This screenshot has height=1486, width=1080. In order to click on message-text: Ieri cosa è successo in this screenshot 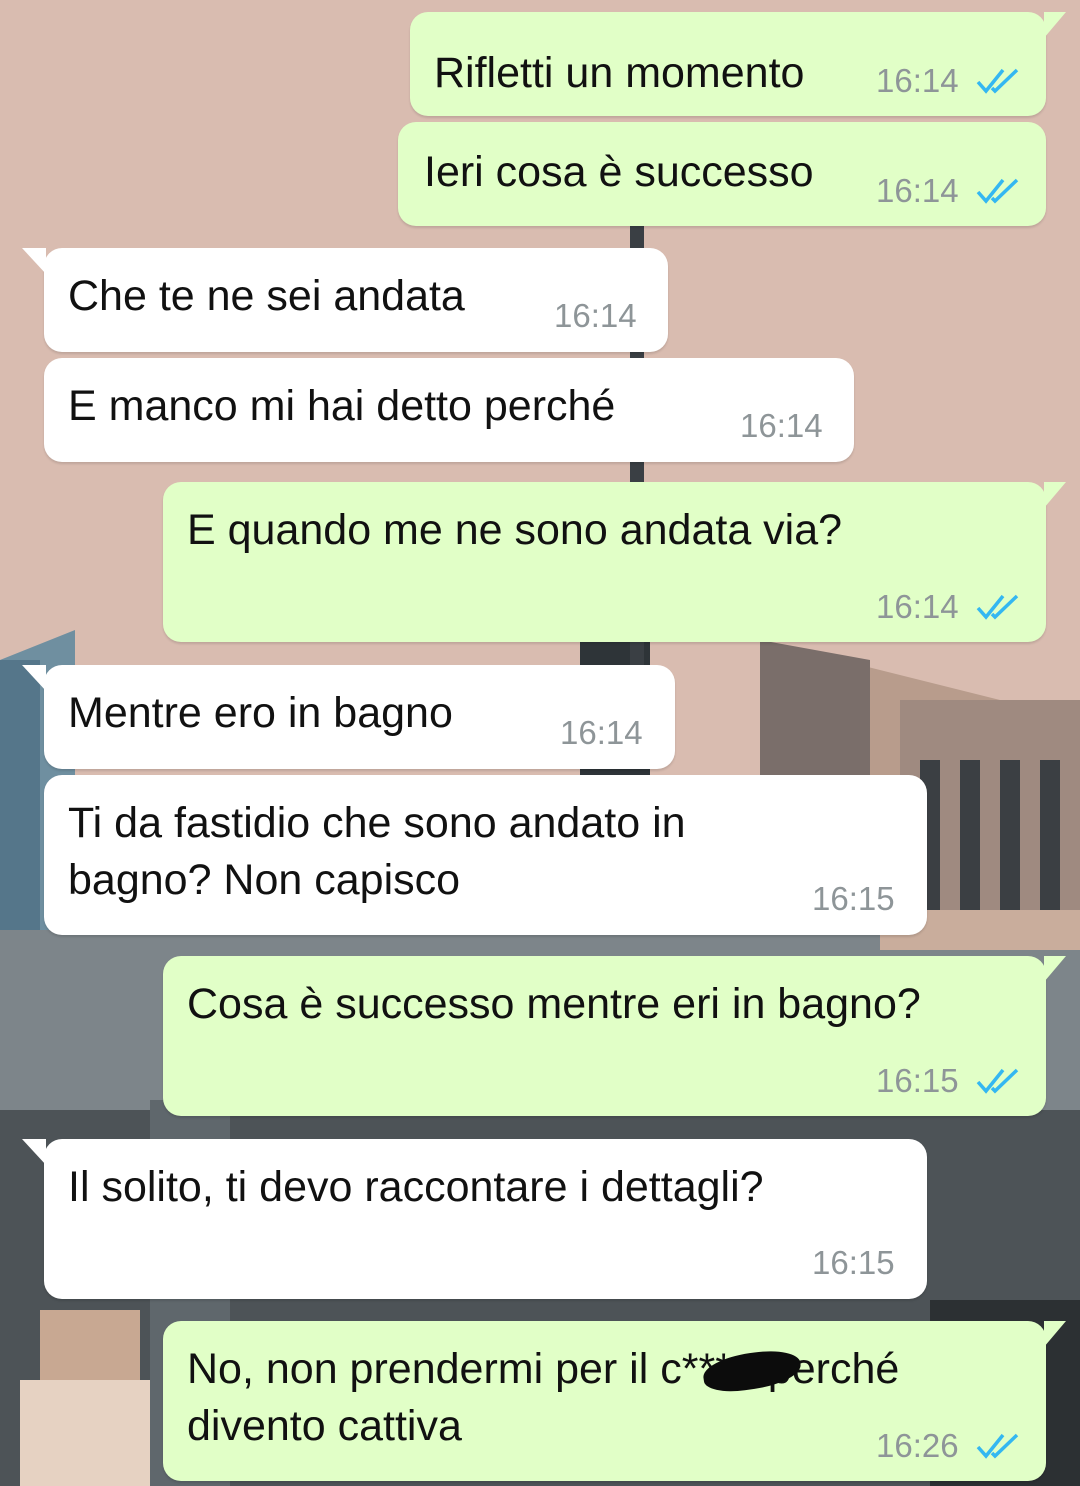, I will do `click(619, 172)`.